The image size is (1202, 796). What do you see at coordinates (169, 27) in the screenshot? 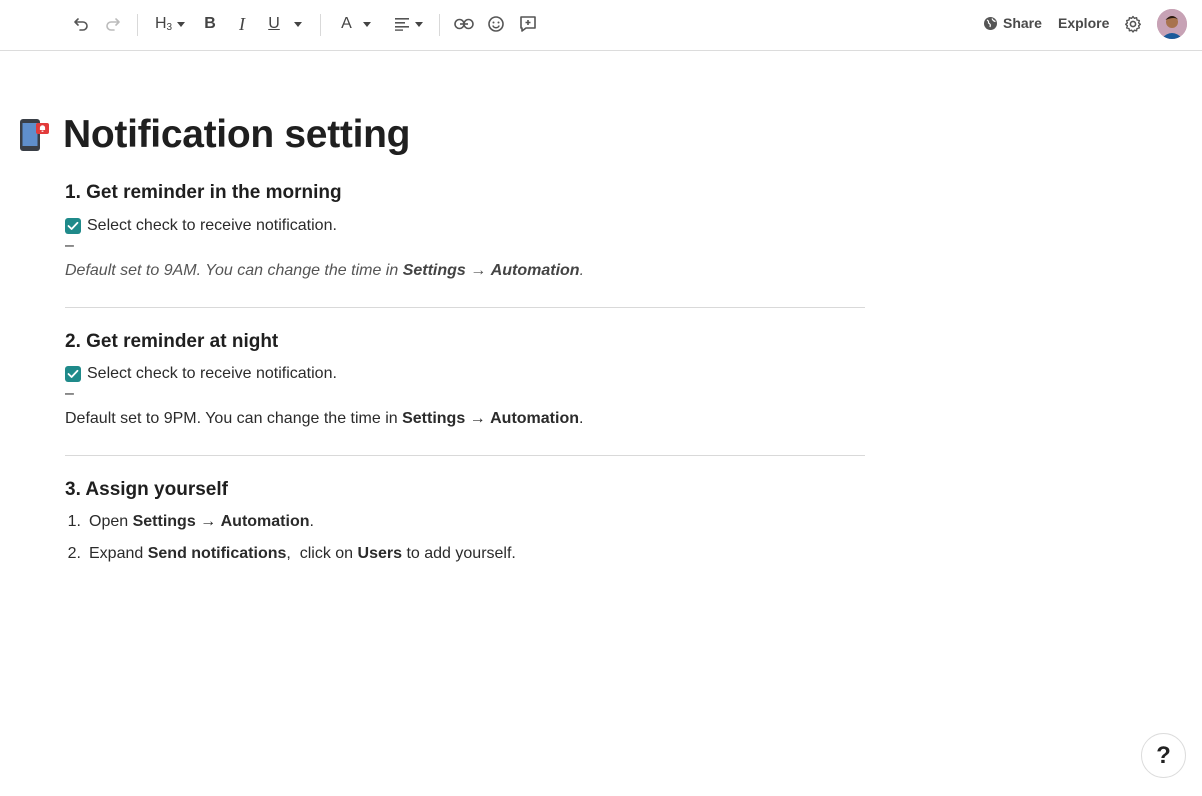
I see `heading-level: 3` at bounding box center [169, 27].